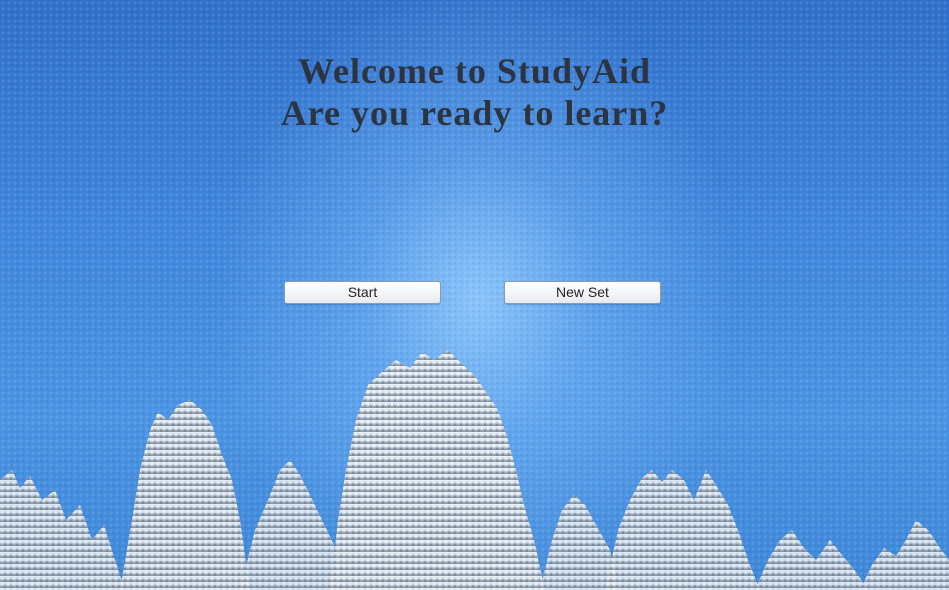  I want to click on new-set-button: New Set, so click(582, 292).